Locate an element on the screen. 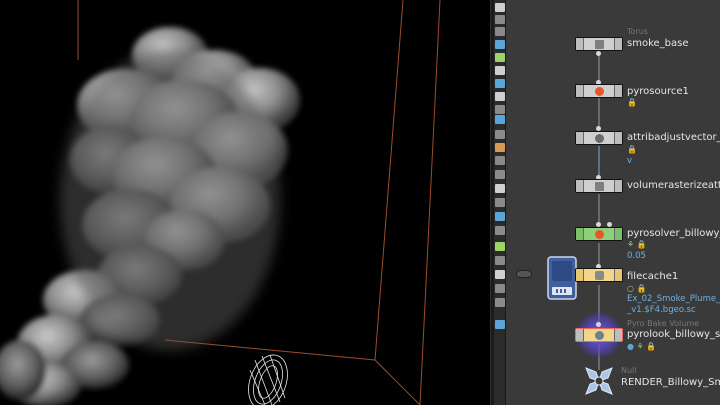 The height and width of the screenshot is (405, 720). node-label-attribadjustvector: attribadjustvector_ve is located at coordinates (673, 138).